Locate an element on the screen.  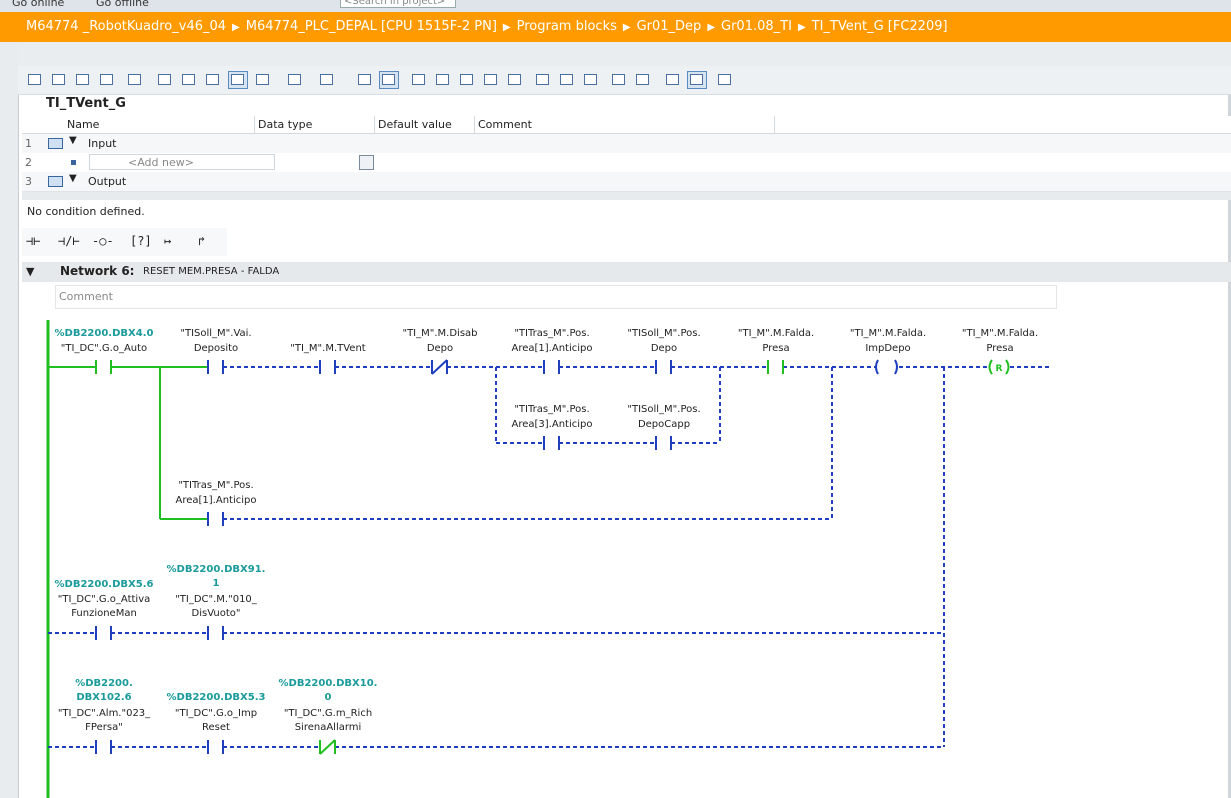
operand-address: 0 is located at coordinates (328, 697).